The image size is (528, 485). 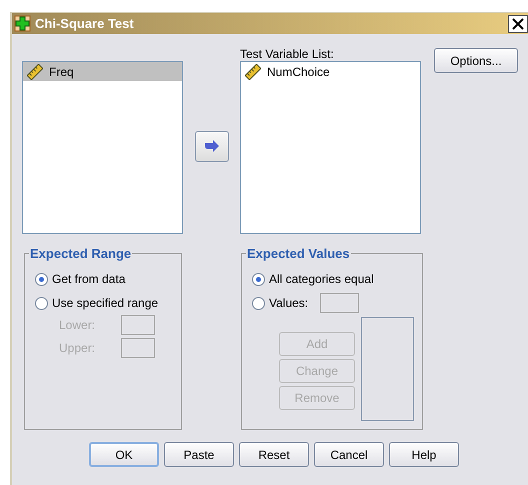 I want to click on radio-label: Values:, so click(x=288, y=303).